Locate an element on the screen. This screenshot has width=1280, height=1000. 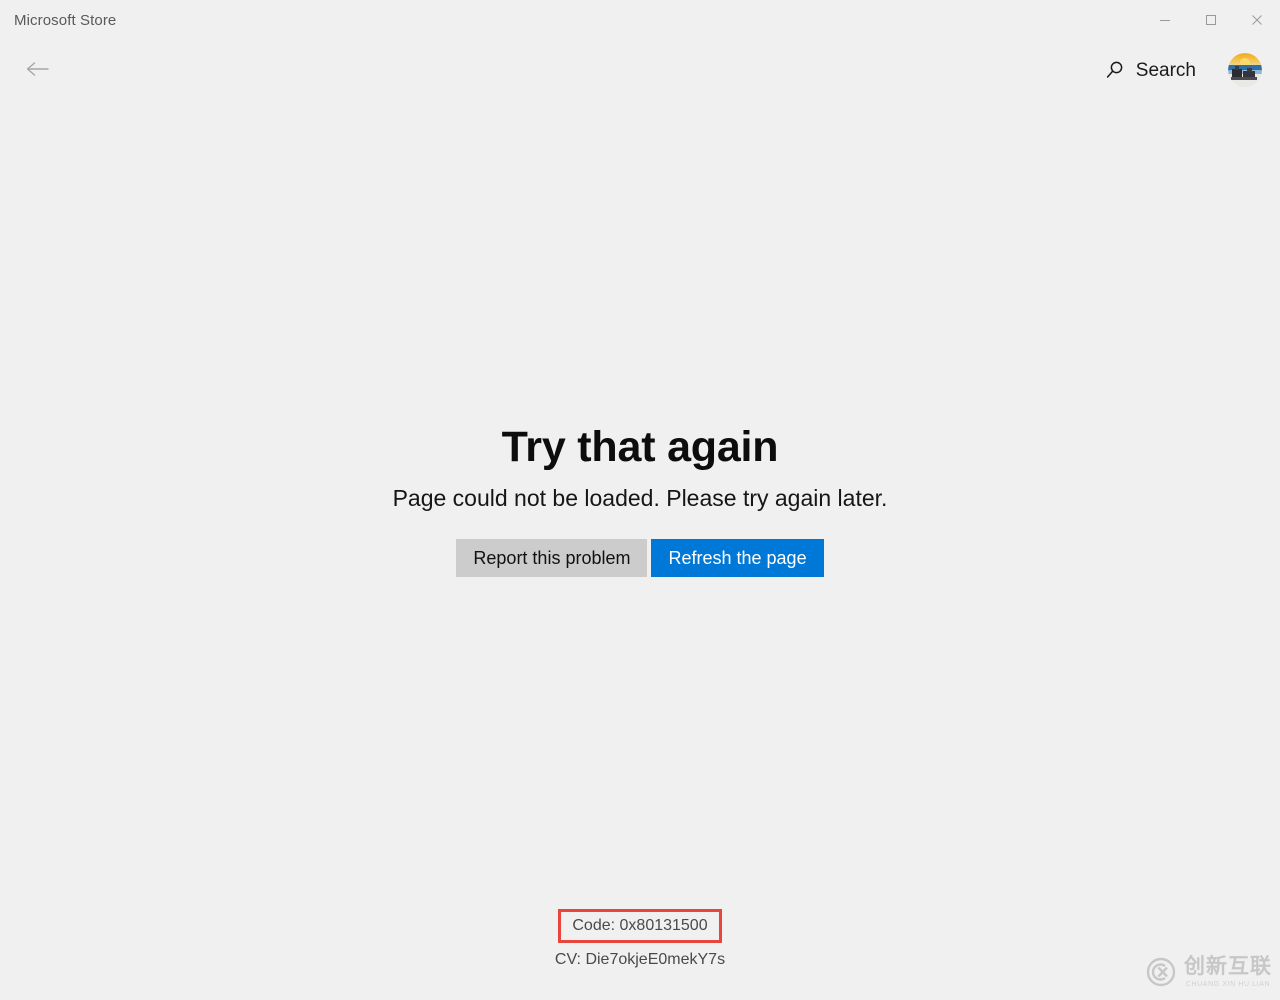
back-arrow-icon is located at coordinates (38, 70).